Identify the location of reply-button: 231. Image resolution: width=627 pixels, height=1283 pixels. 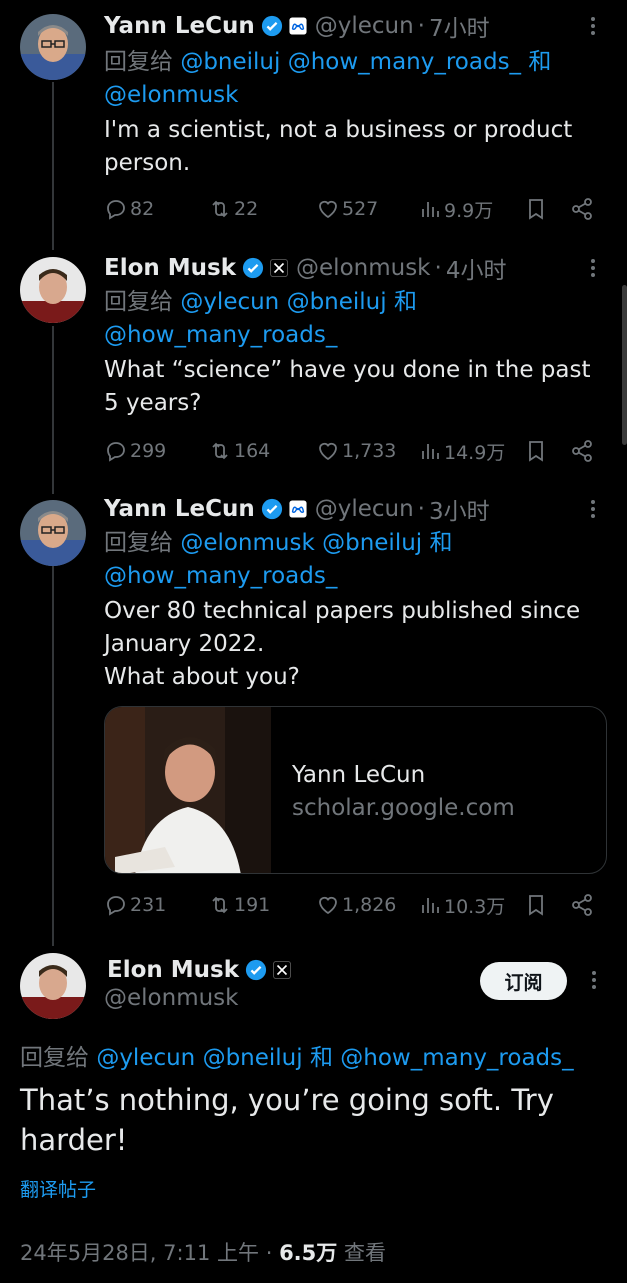
(135, 905).